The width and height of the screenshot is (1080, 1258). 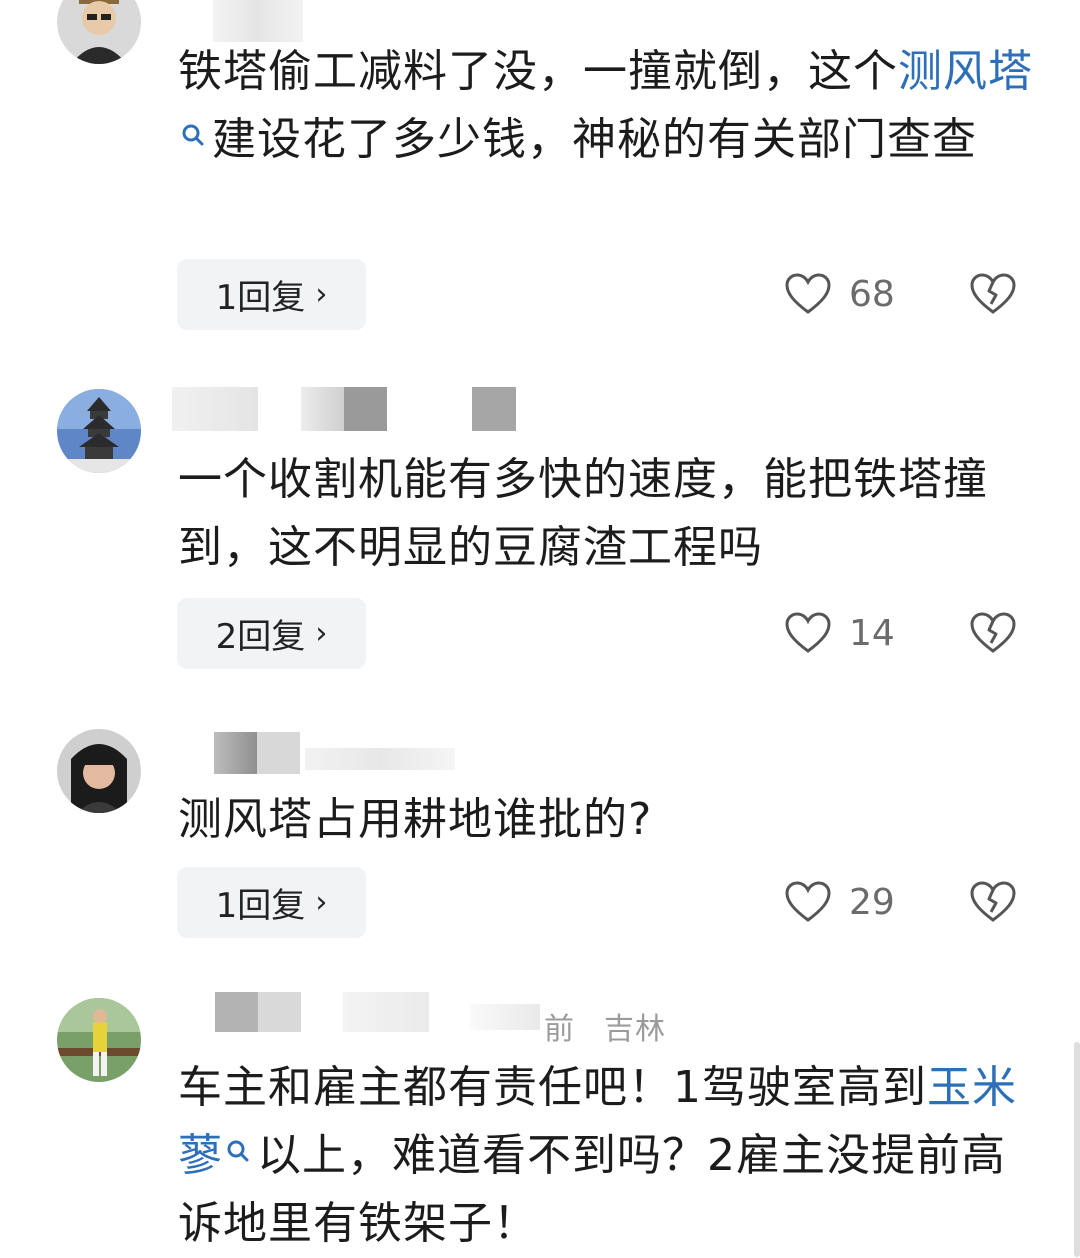 I want to click on text-segment: 以上，难道看不到吗？2雇主没提前高诉地里有铁架子！, so click(x=592, y=1189).